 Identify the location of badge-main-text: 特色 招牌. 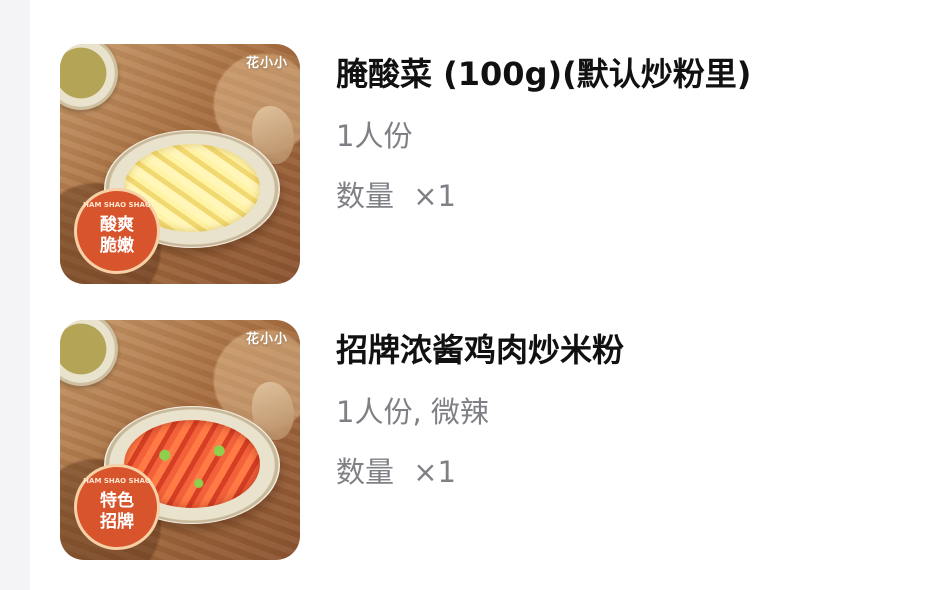
(117, 511).